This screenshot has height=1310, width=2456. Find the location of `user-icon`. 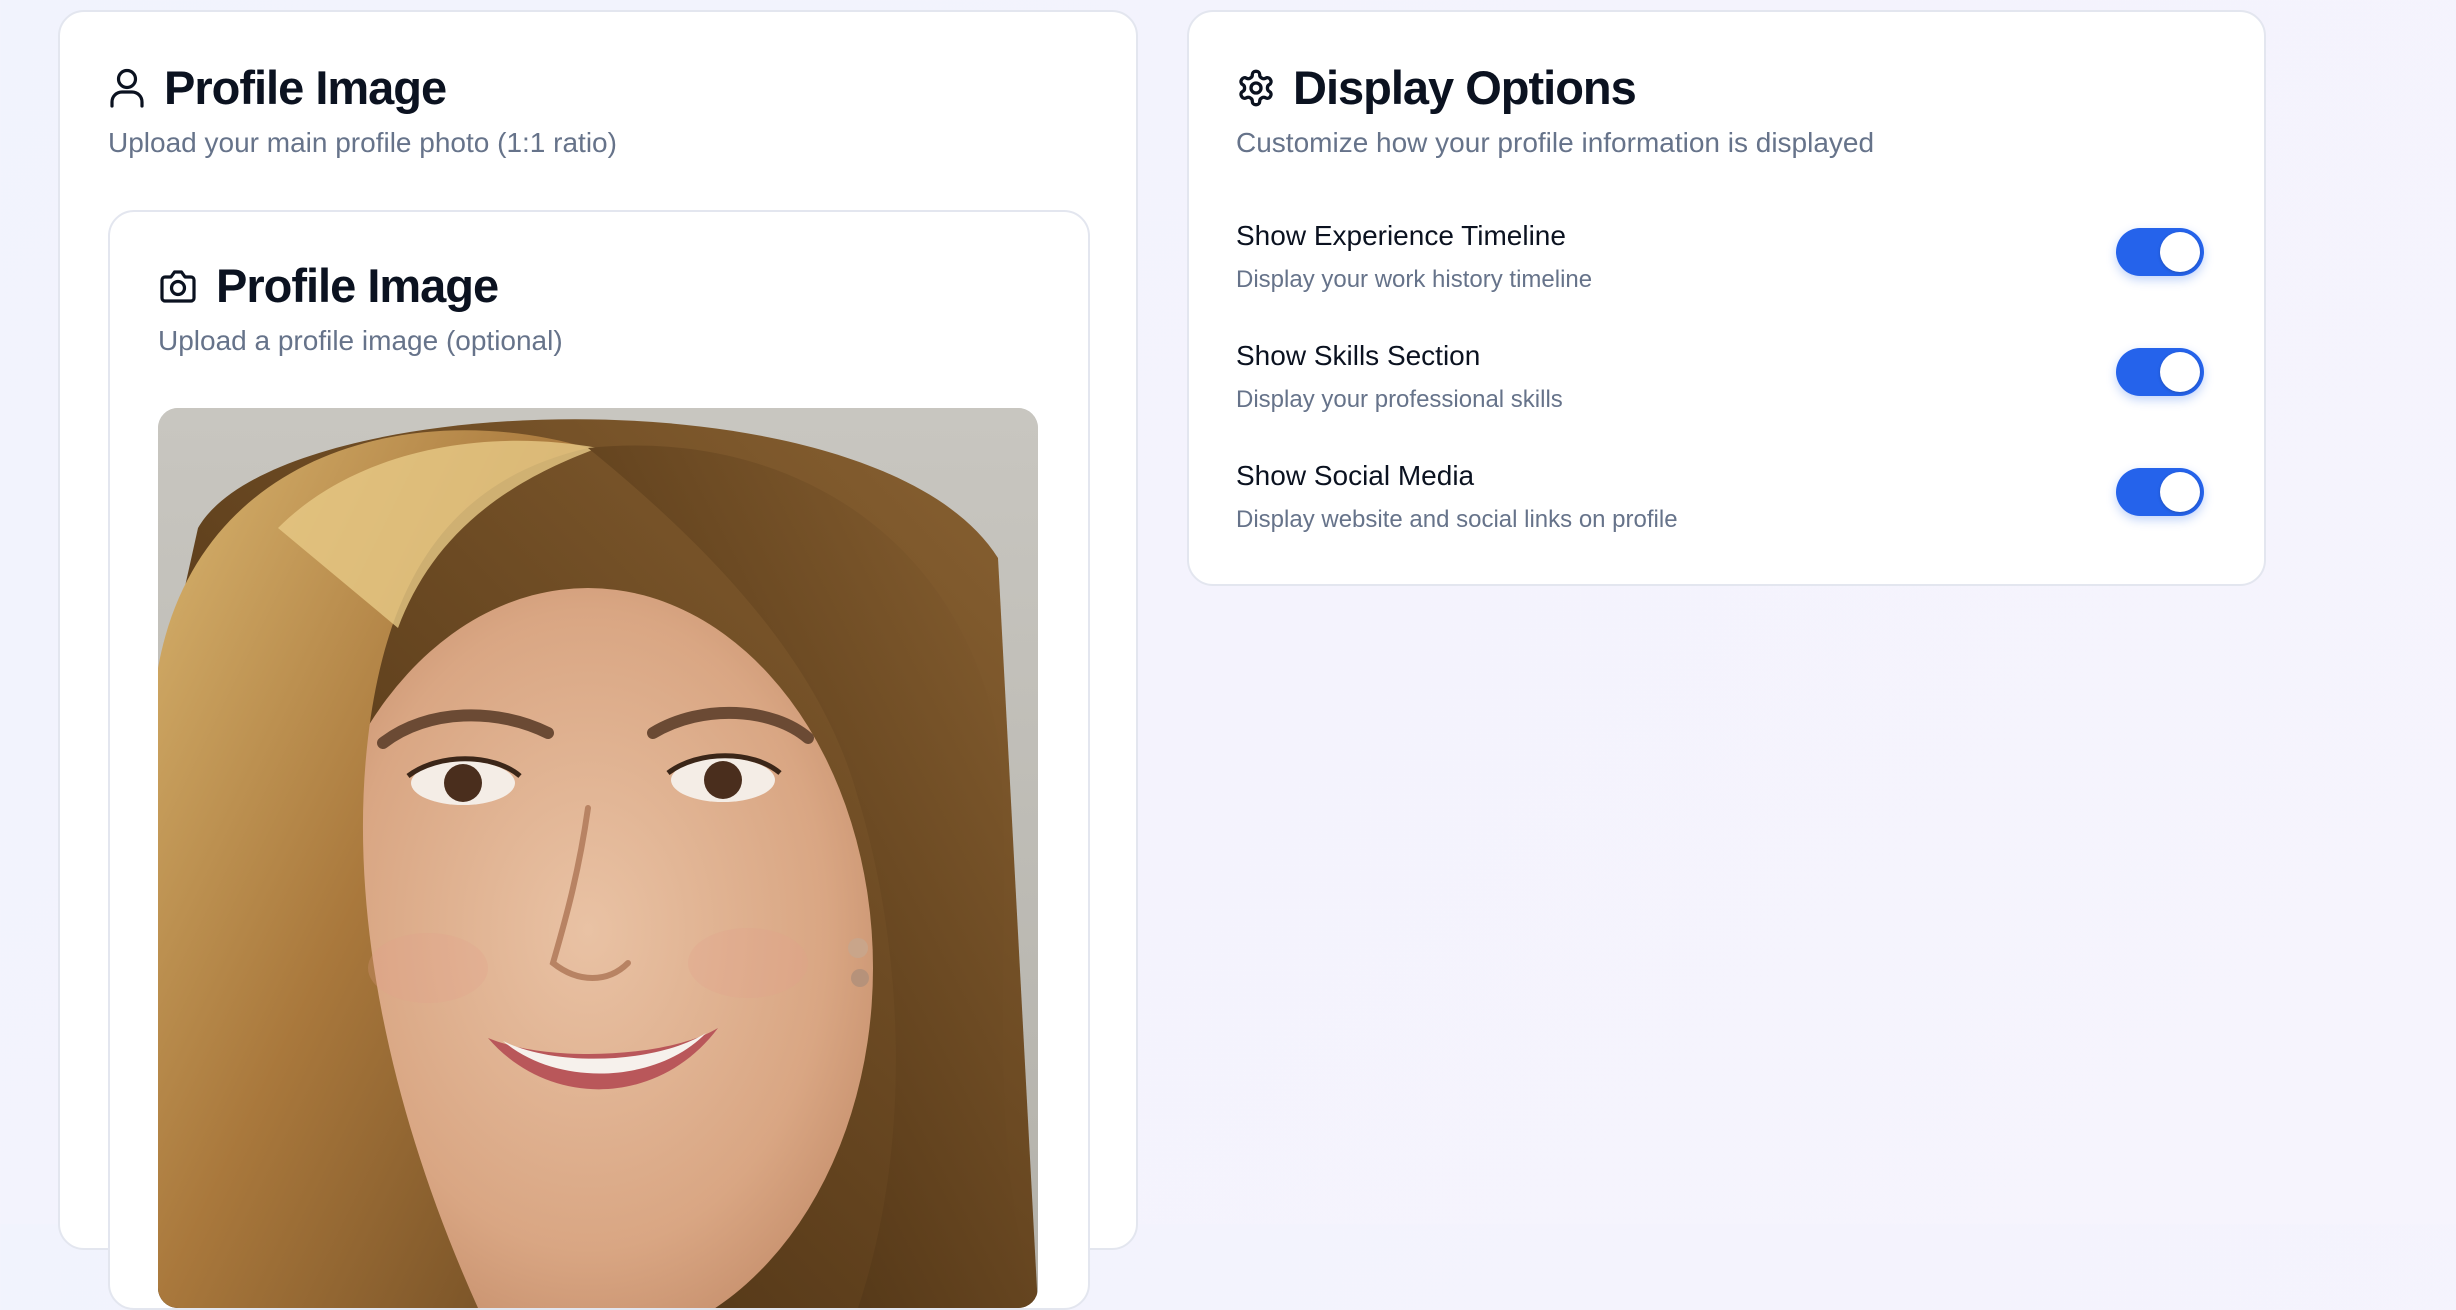

user-icon is located at coordinates (127, 88).